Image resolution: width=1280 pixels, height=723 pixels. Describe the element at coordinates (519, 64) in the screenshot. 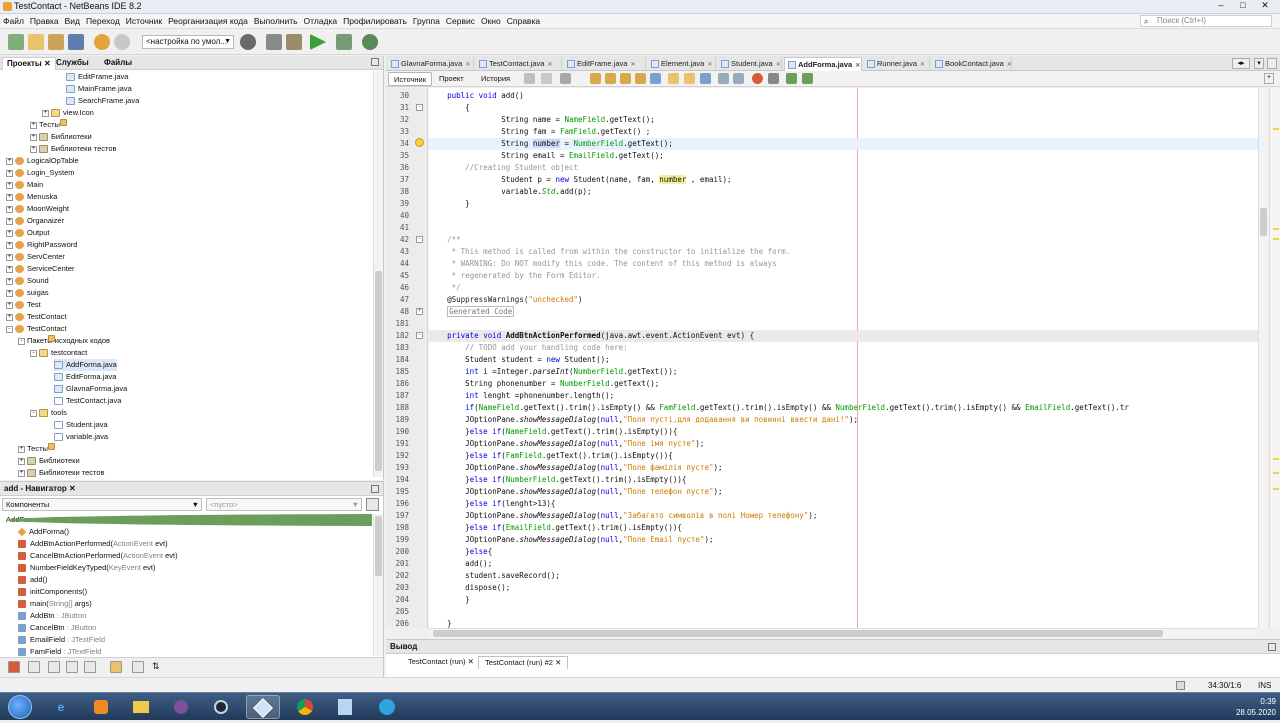

I see `editor-tab: TestContact.java ✕` at that location.